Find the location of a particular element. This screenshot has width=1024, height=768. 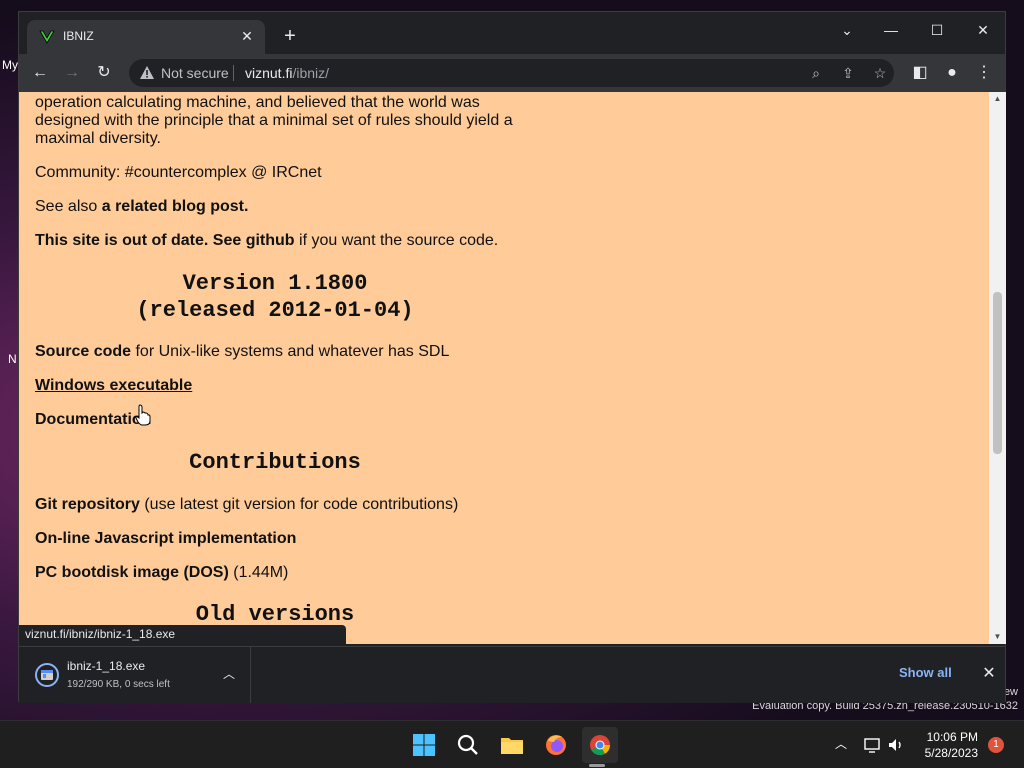

security-status: Not secure is located at coordinates (195, 73).